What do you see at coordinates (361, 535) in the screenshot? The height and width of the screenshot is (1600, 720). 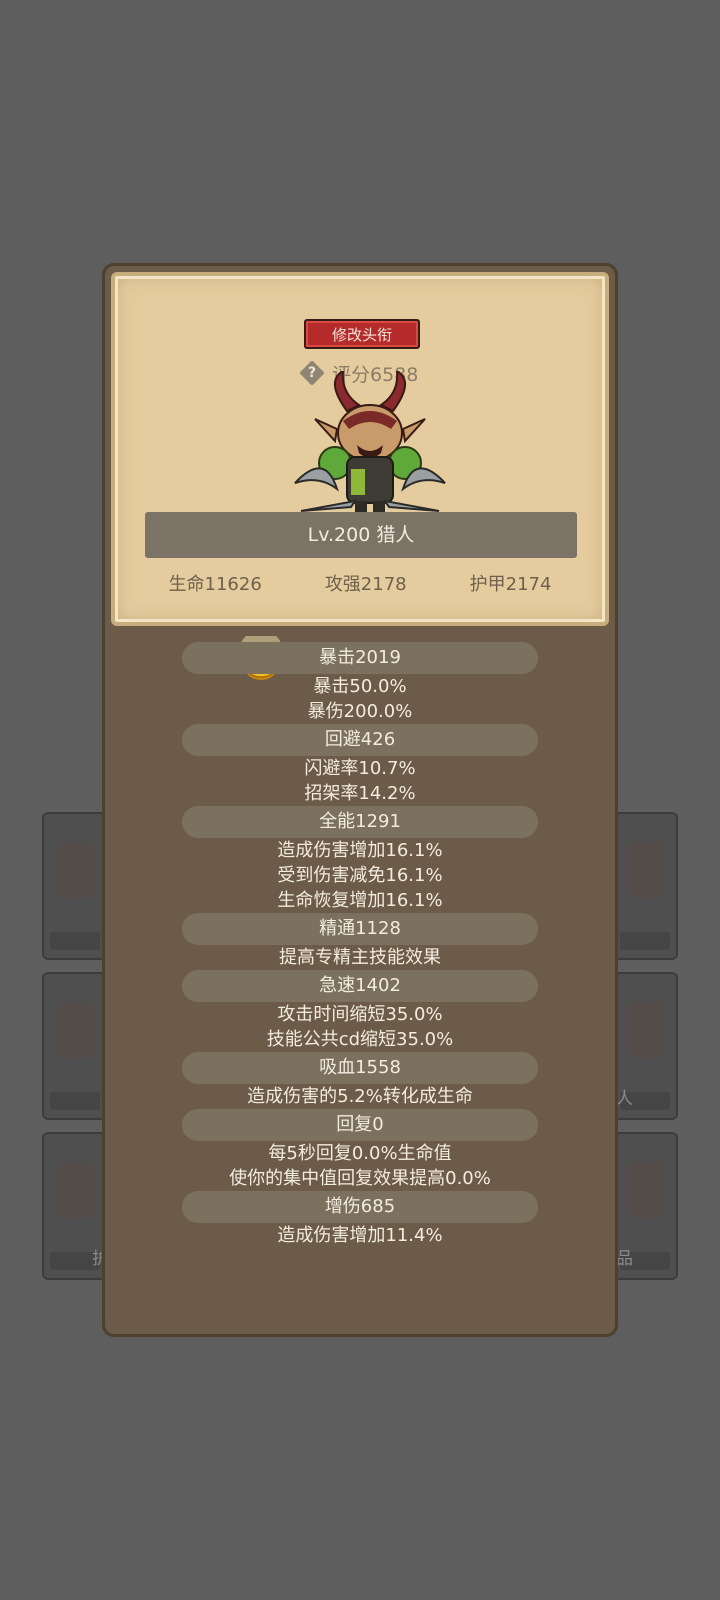 I see `level-class-banner: Lv.200 猎人` at bounding box center [361, 535].